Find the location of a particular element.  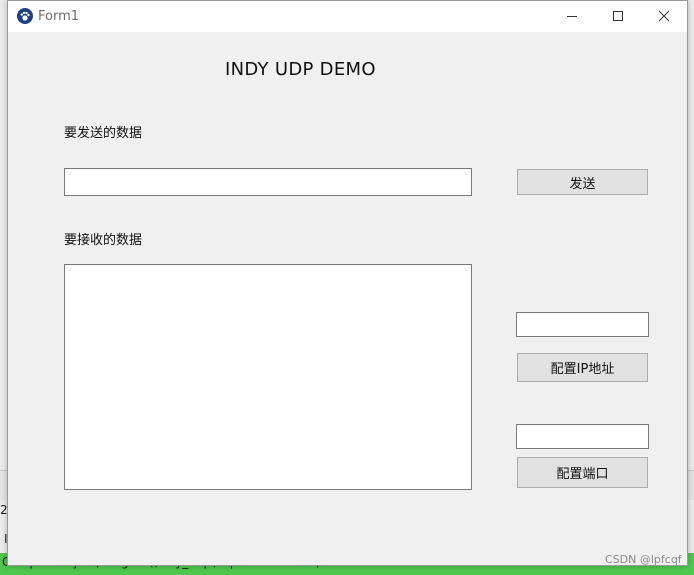

config-port-button: 配置端口 is located at coordinates (582, 472).